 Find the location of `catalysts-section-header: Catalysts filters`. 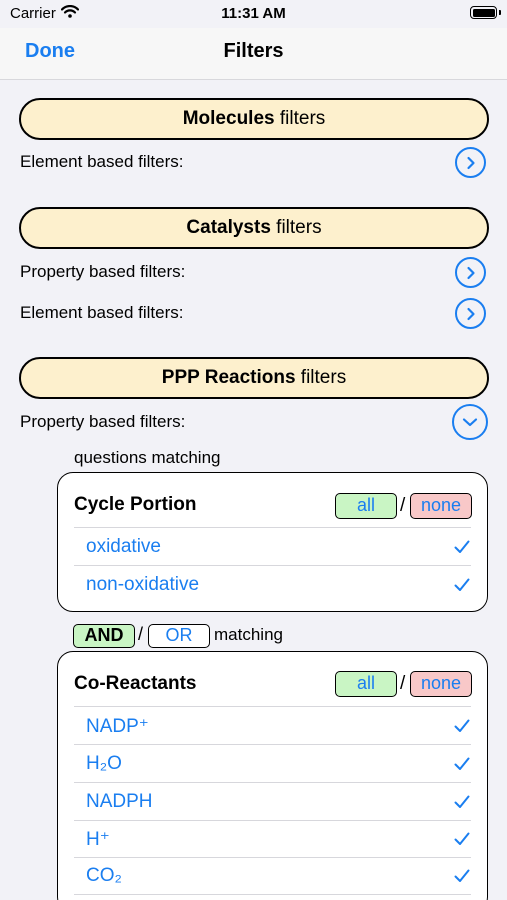

catalysts-section-header: Catalysts filters is located at coordinates (254, 228).